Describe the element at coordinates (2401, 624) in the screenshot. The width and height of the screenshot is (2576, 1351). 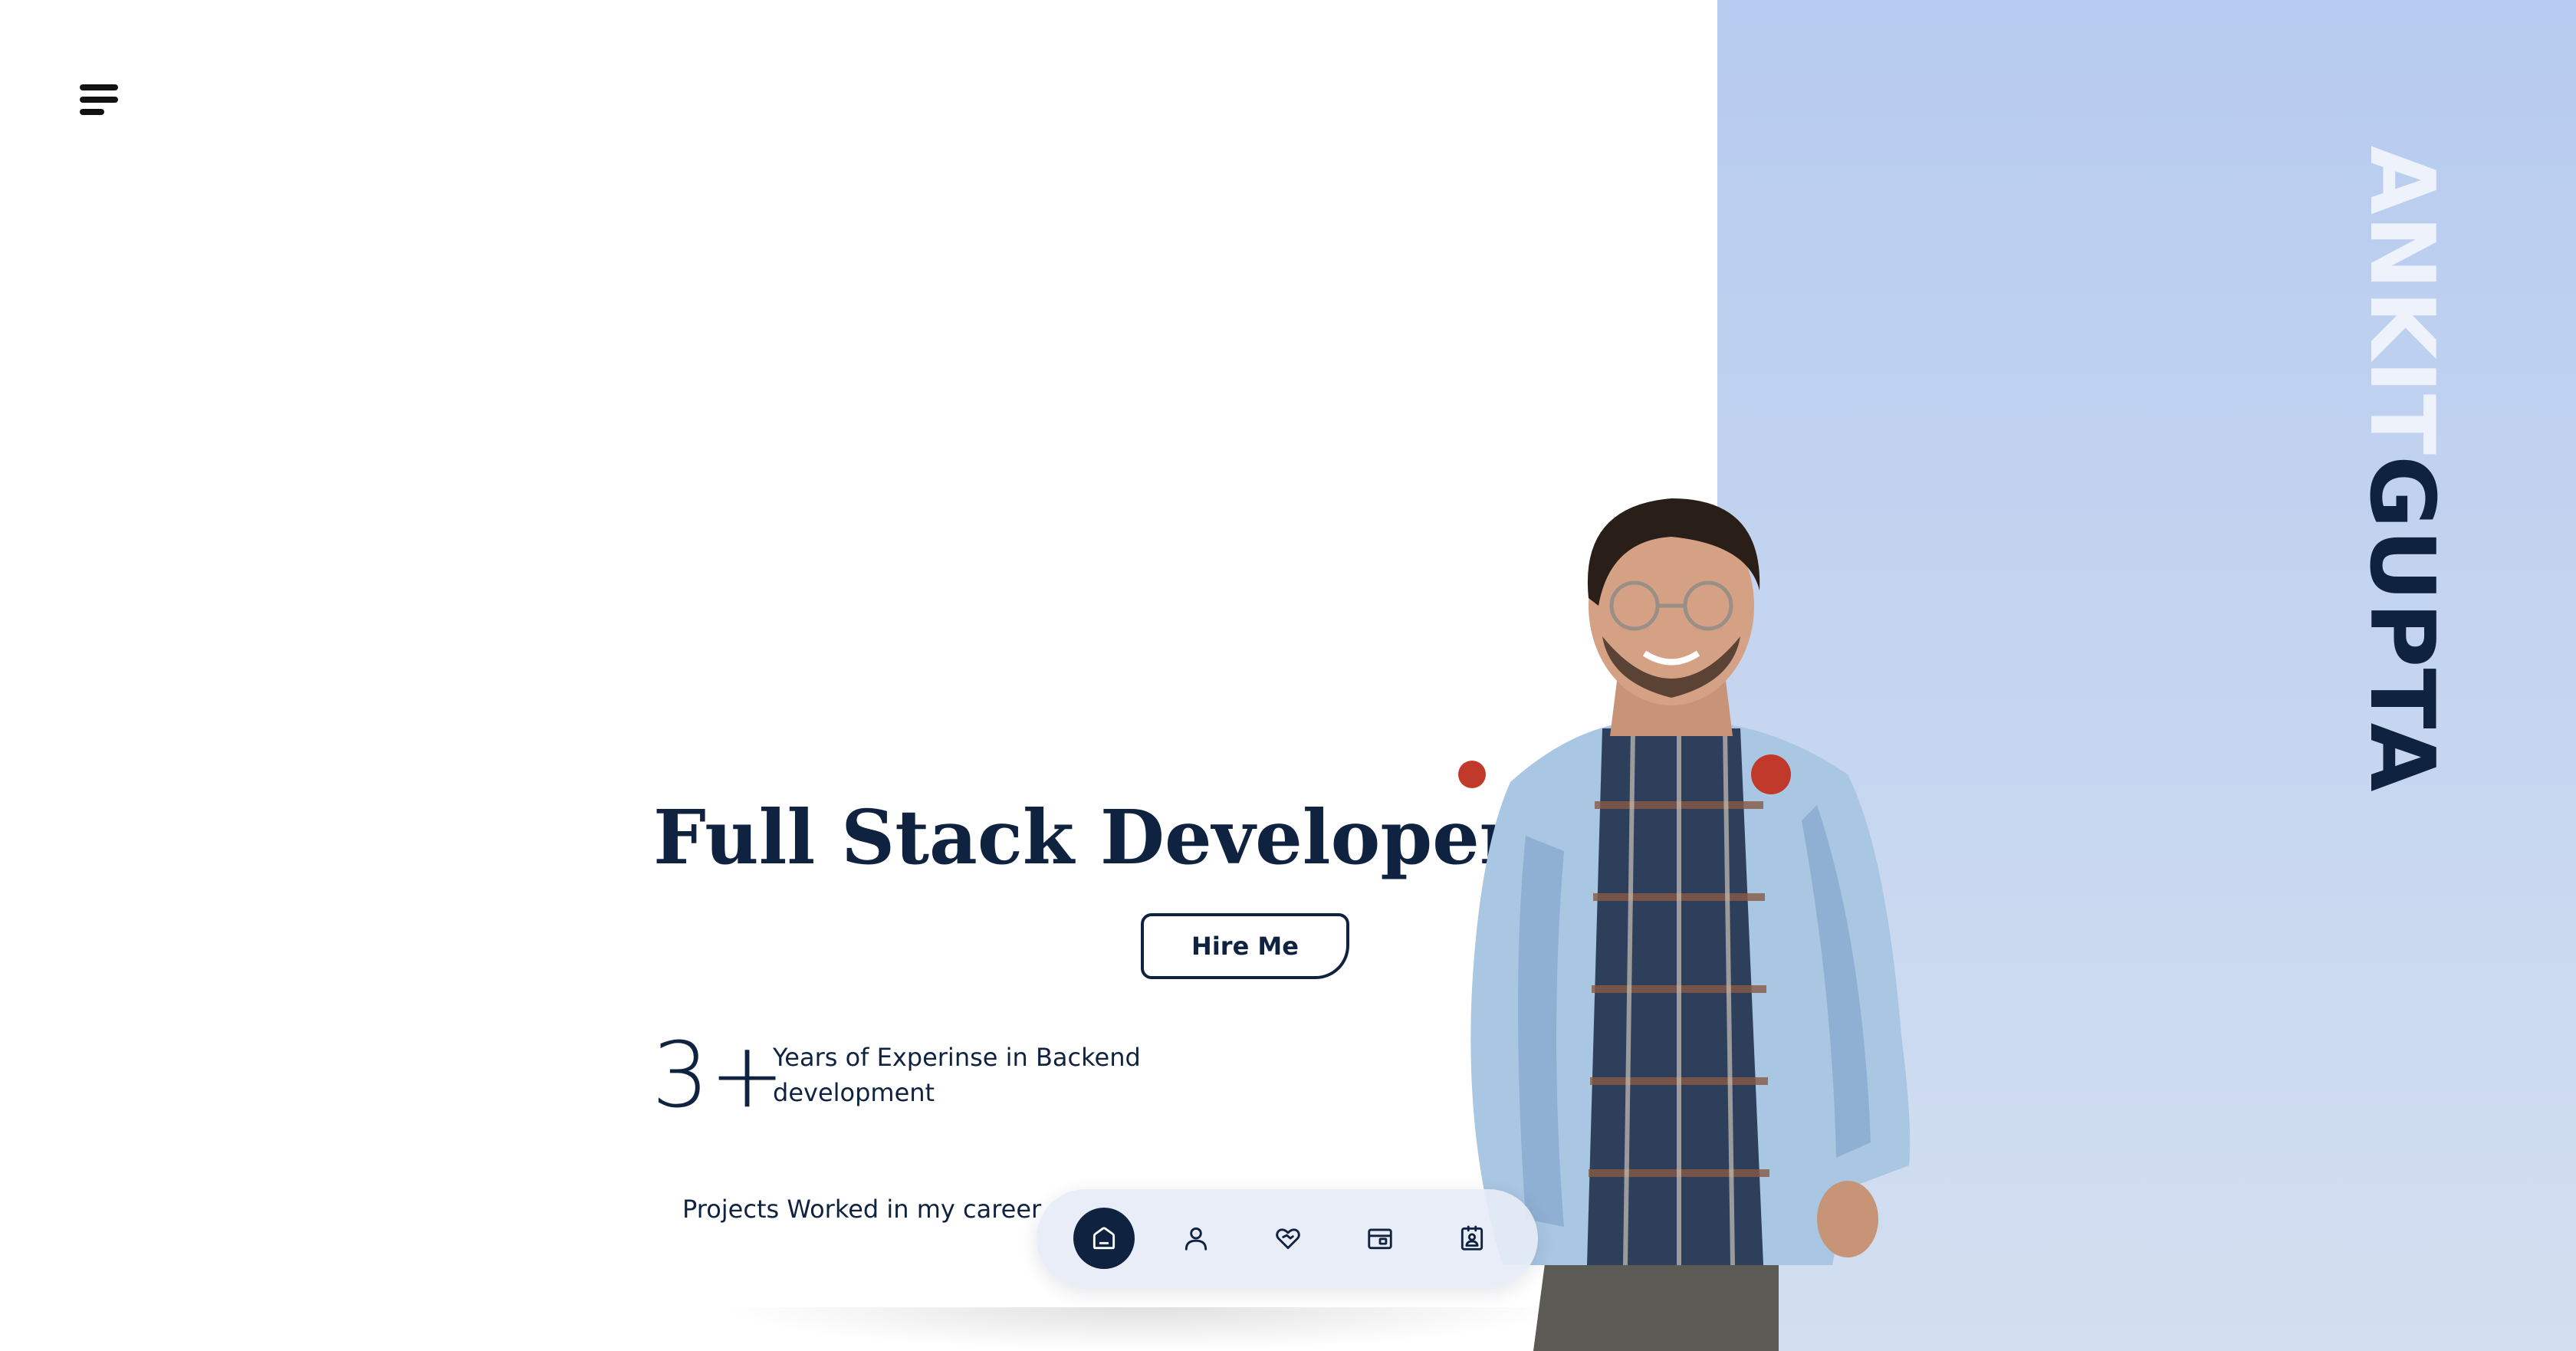
I see `name-last: GUPTA` at that location.